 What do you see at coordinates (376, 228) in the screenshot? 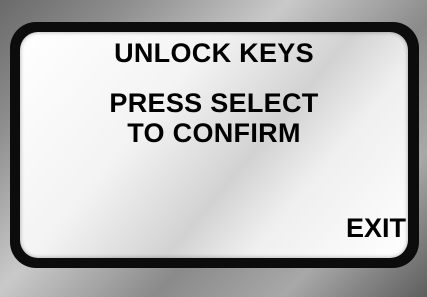
I see `exit-softkey: EXIT` at bounding box center [376, 228].